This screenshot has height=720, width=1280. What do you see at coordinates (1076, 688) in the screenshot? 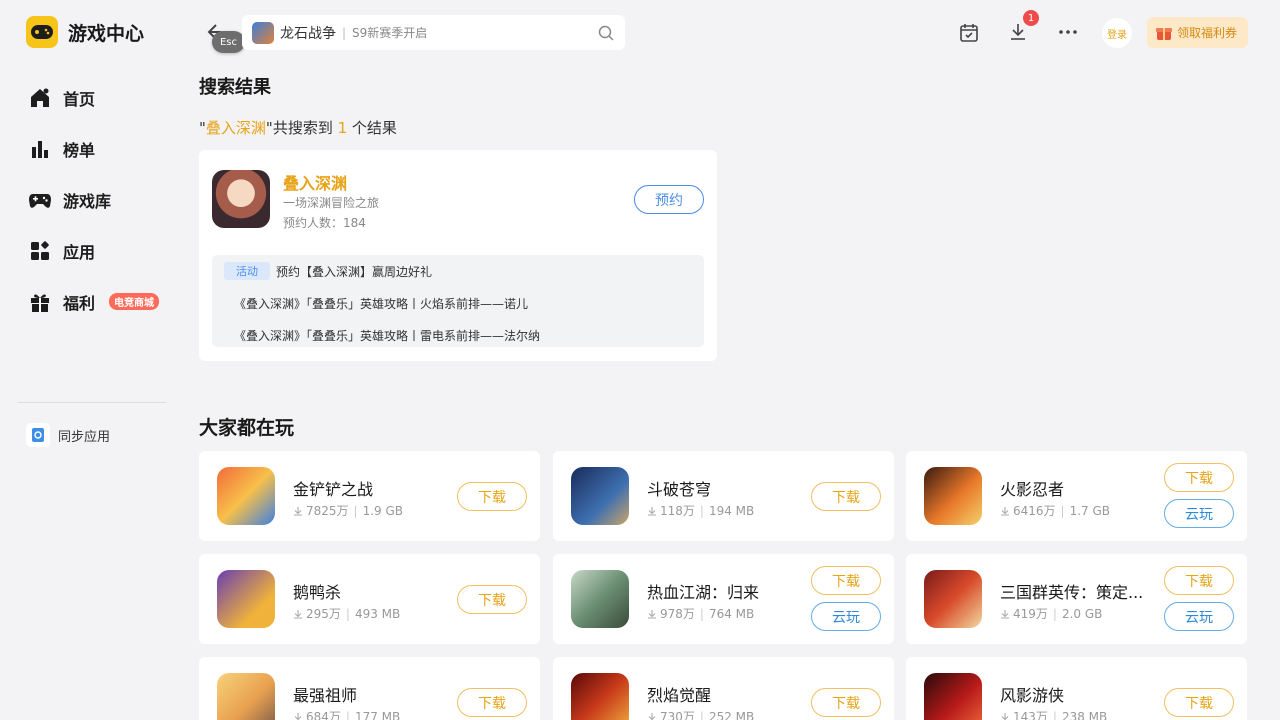
I see `game-card: 风影游侠 143万 | 238 MB 下载` at bounding box center [1076, 688].